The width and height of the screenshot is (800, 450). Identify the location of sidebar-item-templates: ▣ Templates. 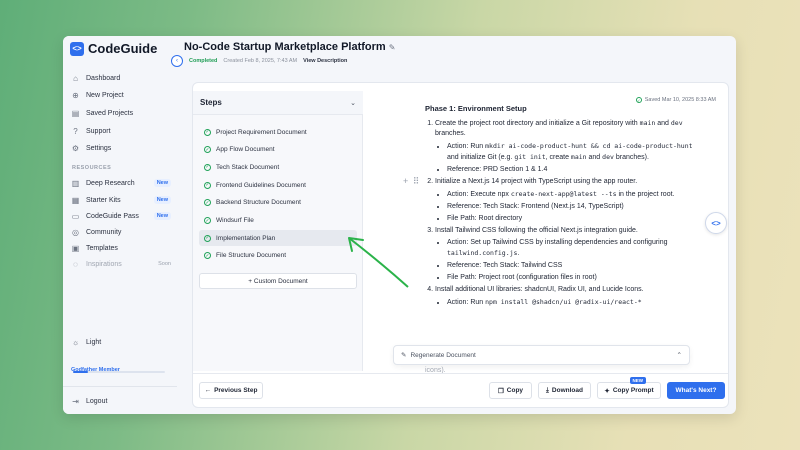
(121, 248).